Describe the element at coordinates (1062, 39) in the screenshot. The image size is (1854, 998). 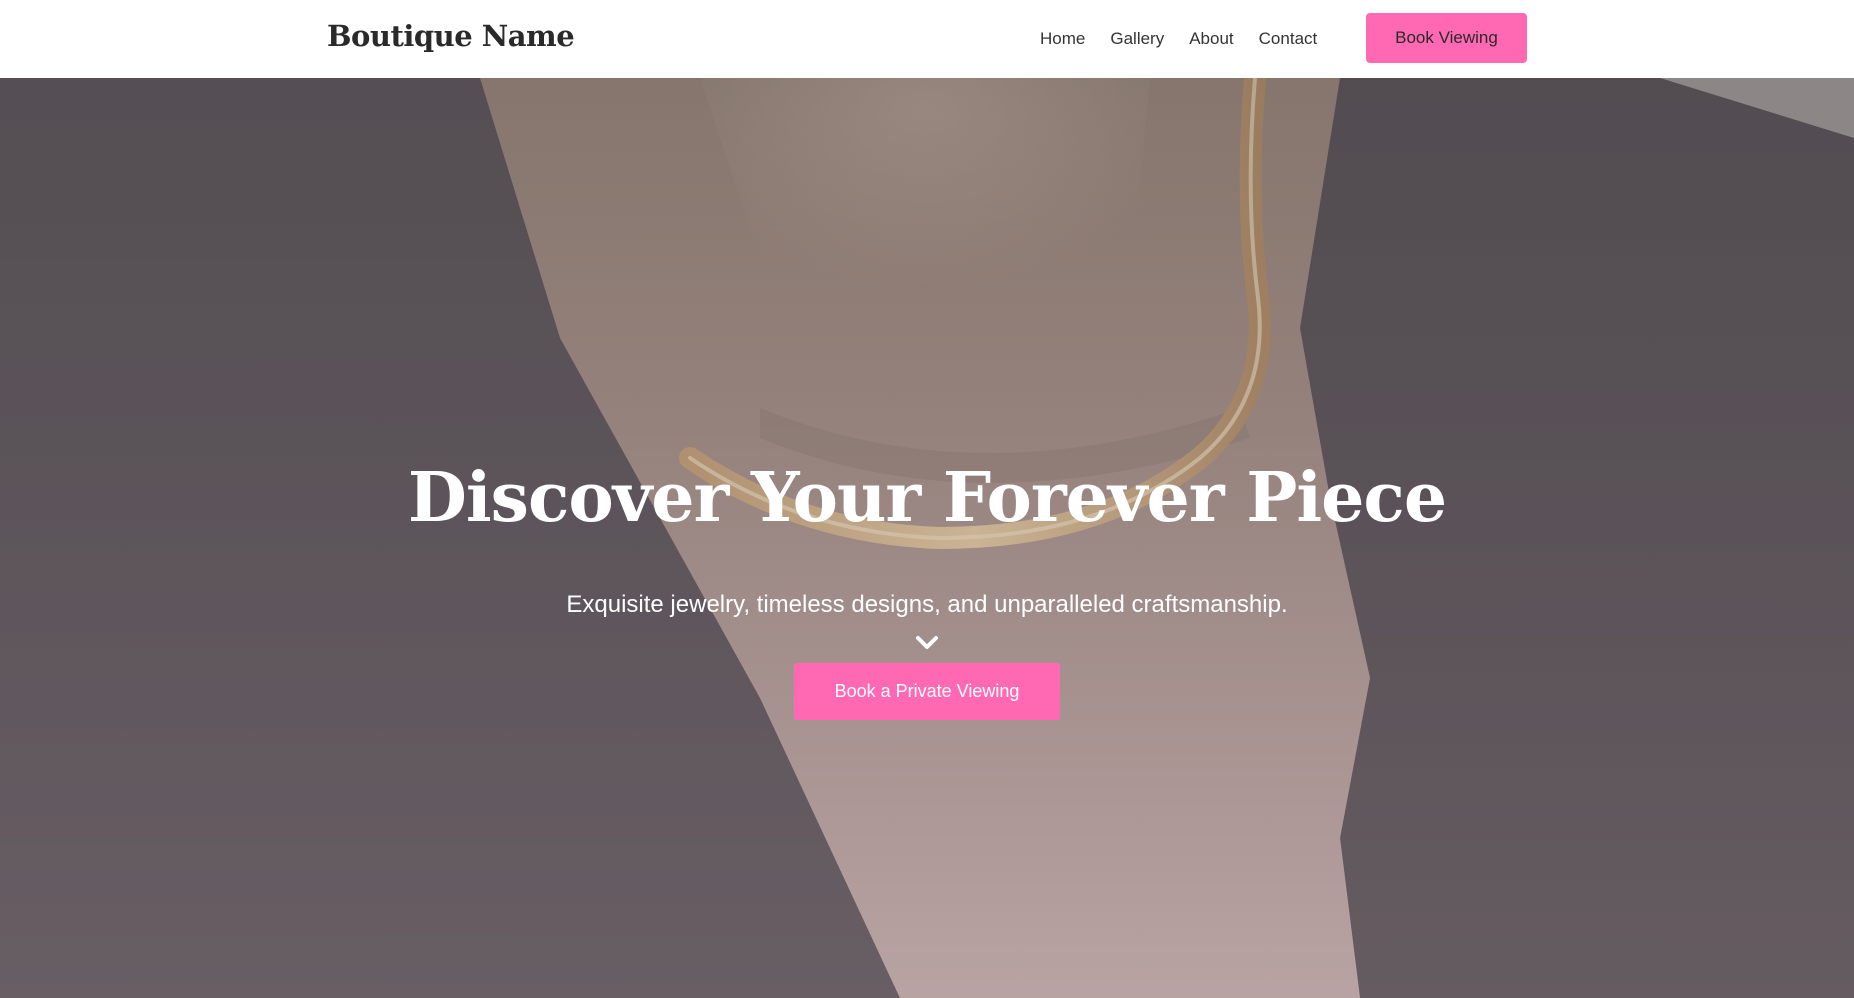
I see `nav-link-home: Home` at that location.